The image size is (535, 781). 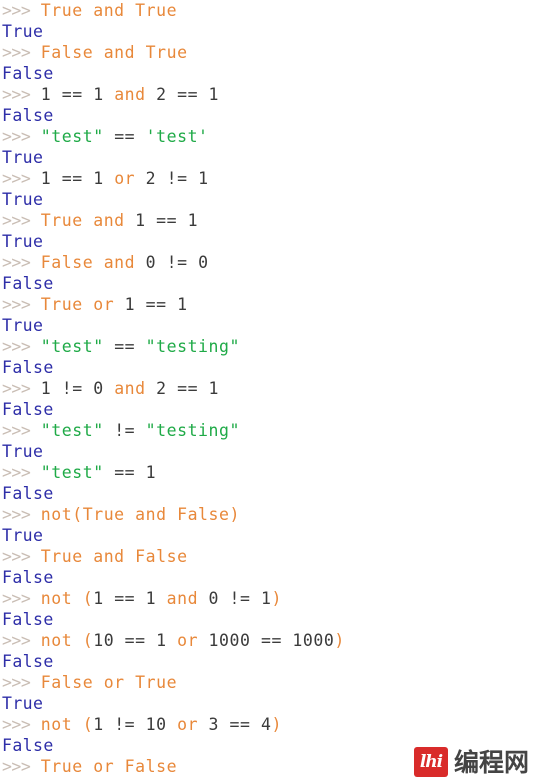 What do you see at coordinates (156, 724) in the screenshot?
I see `code-token-num: 10` at bounding box center [156, 724].